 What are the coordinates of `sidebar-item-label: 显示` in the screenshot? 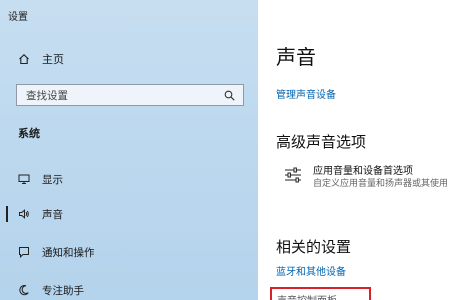 It's located at (52, 179).